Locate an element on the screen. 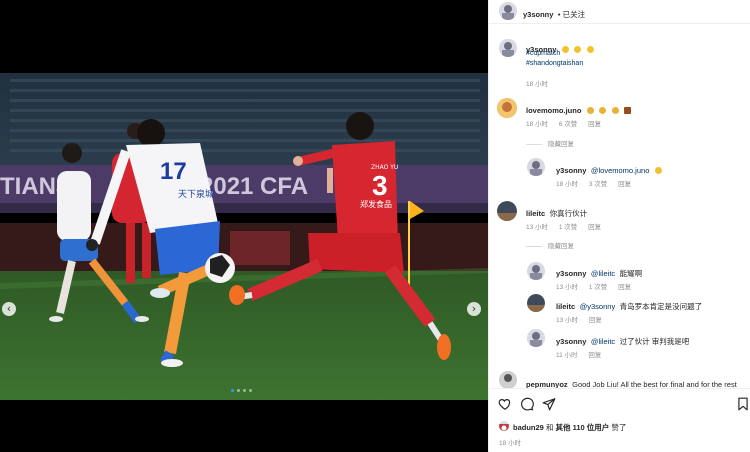 The height and width of the screenshot is (452, 750). reply-time: 18 小时 is located at coordinates (567, 184).